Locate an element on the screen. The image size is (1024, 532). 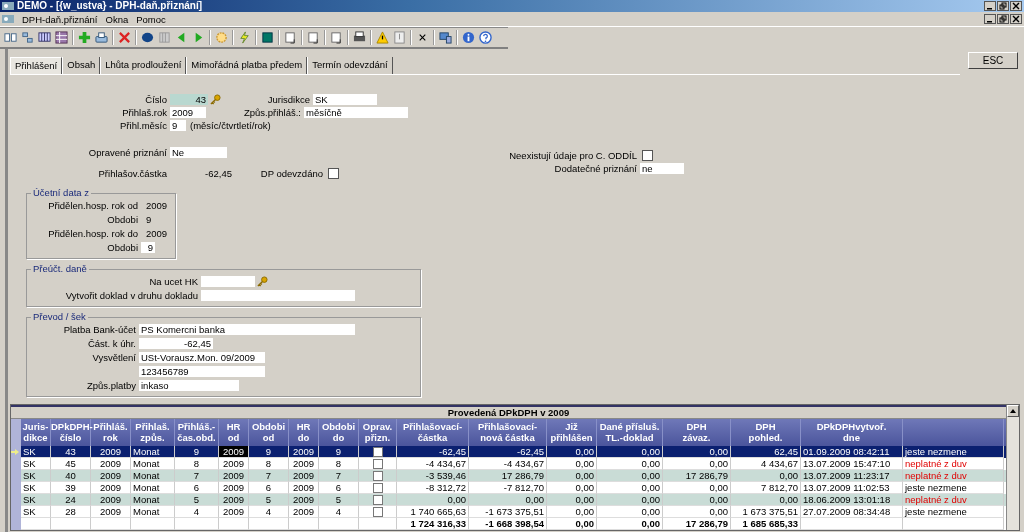
scroll-up-icon is located at coordinates (1013, 411).